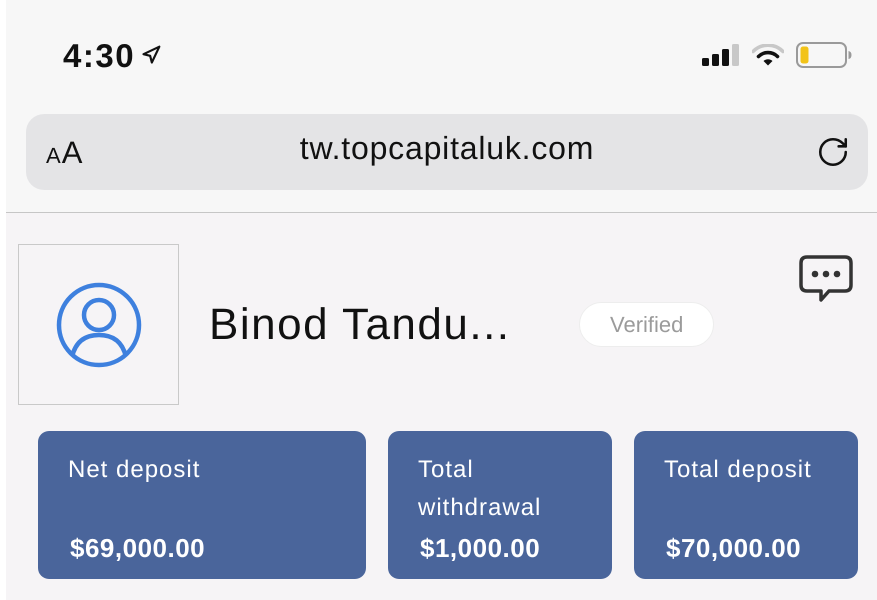  Describe the element at coordinates (646, 324) in the screenshot. I see `verified-badge: Verified` at that location.